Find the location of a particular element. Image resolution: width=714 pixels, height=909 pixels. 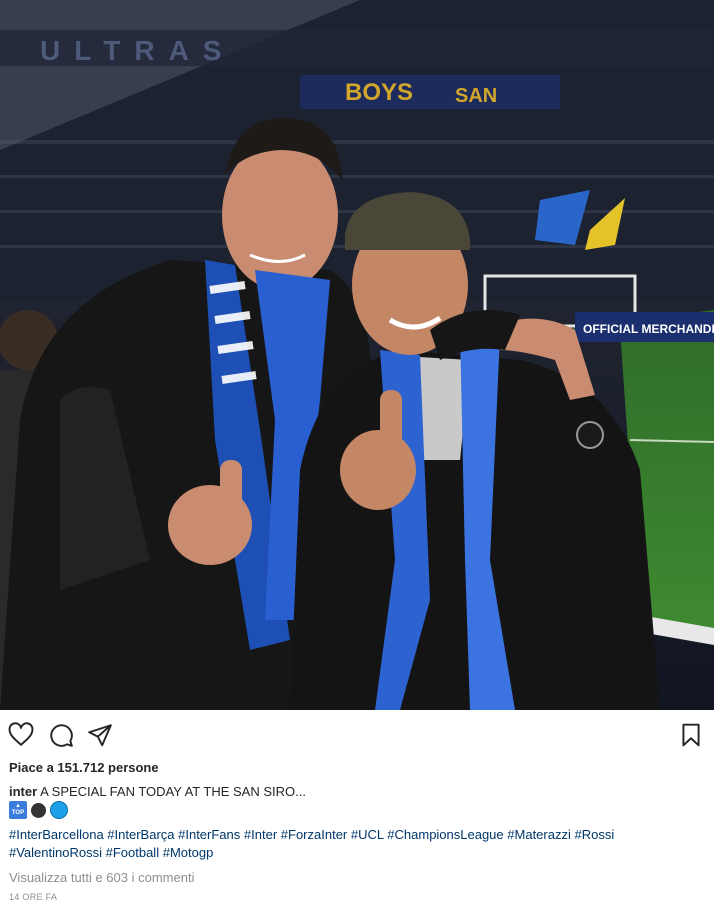

likes-count: Piace a 151.712 persone is located at coordinates (84, 767).